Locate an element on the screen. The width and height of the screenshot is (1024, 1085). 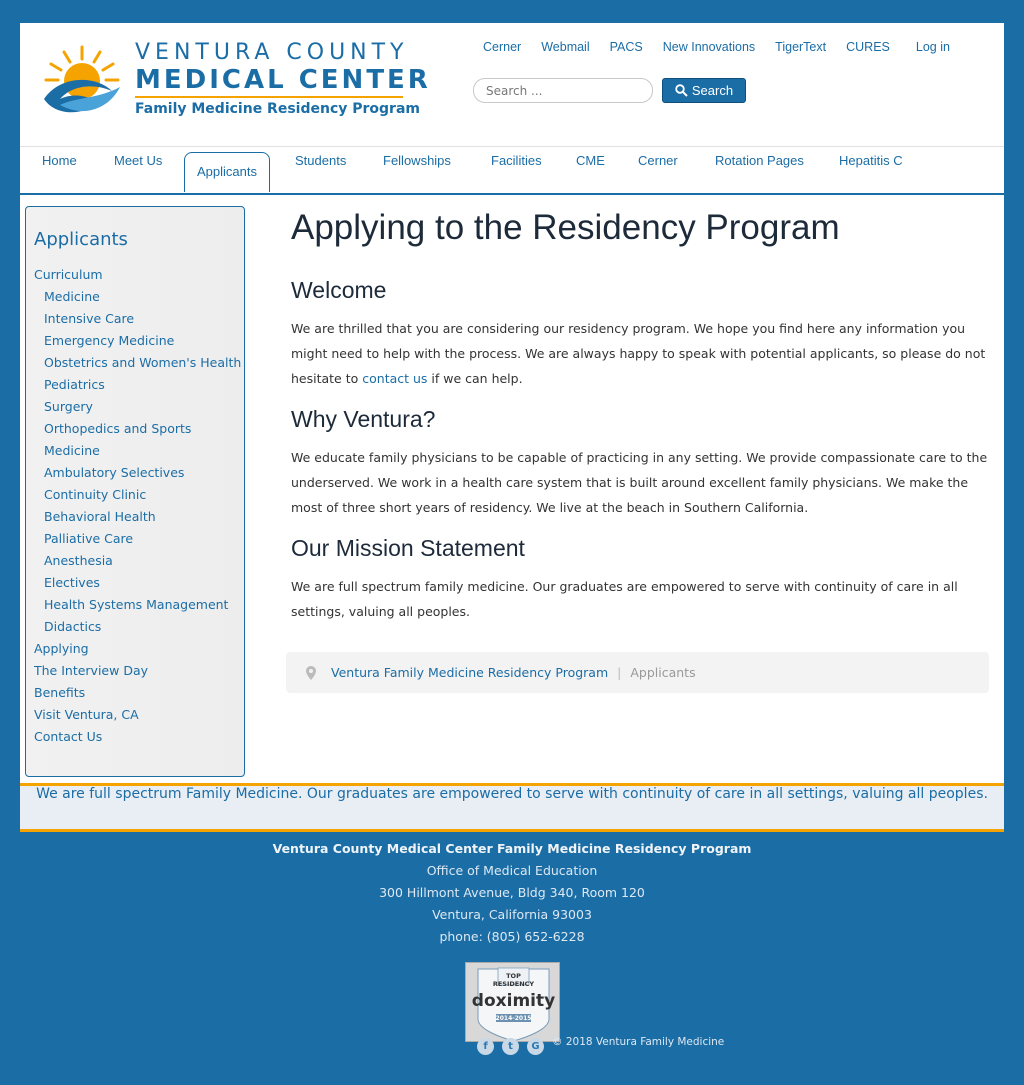
sidebar-item-surgery: Surgery is located at coordinates (139, 407).